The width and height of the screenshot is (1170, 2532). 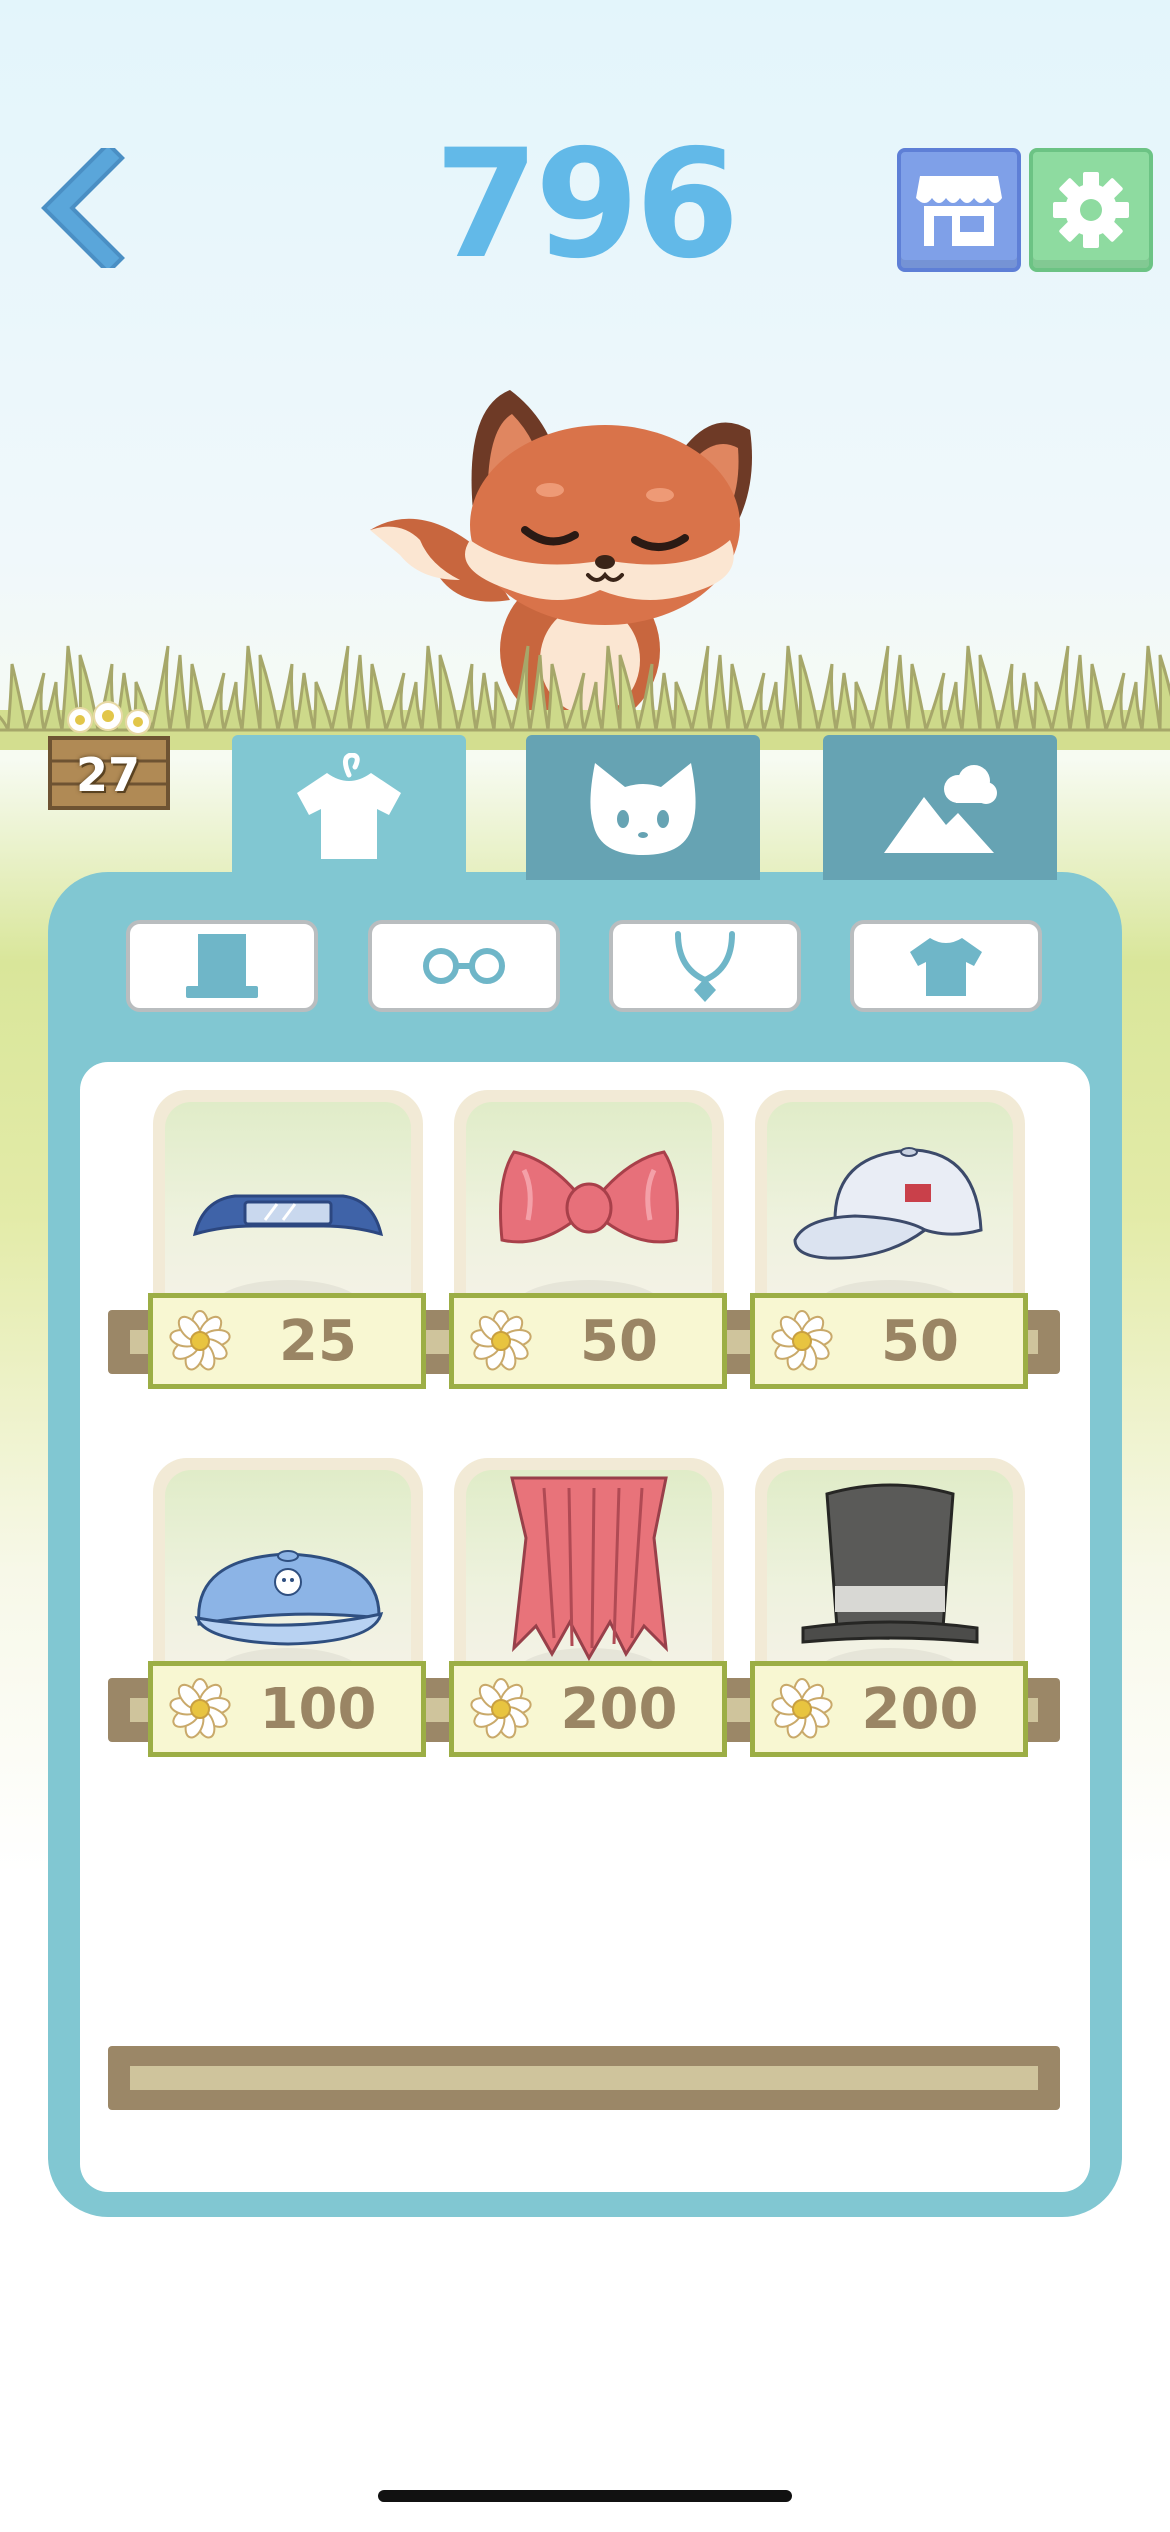 I want to click on cat-face-icon, so click(x=643, y=808).